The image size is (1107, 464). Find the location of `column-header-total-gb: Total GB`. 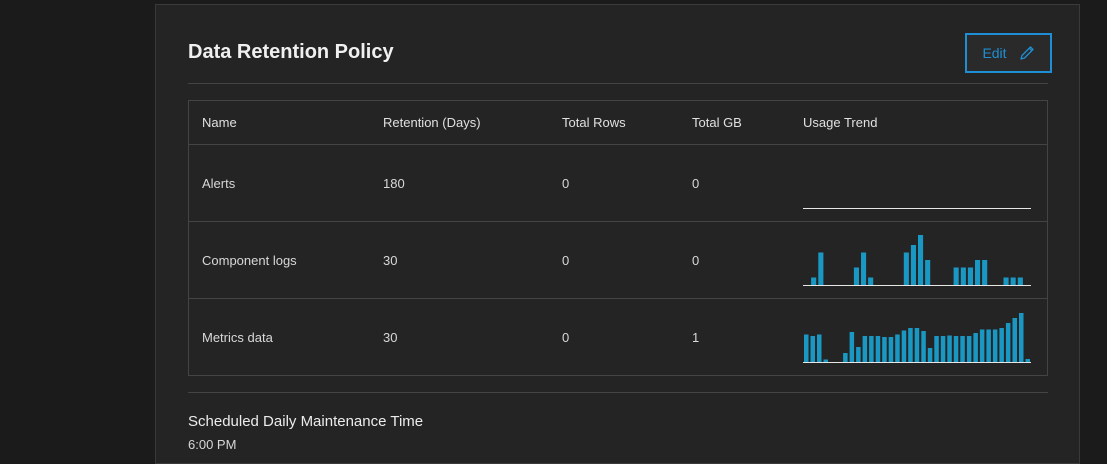

column-header-total-gb: Total GB is located at coordinates (717, 122).